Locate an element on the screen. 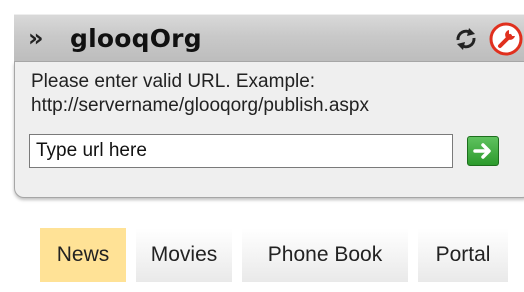 This screenshot has width=524, height=292. go-button is located at coordinates (483, 151).